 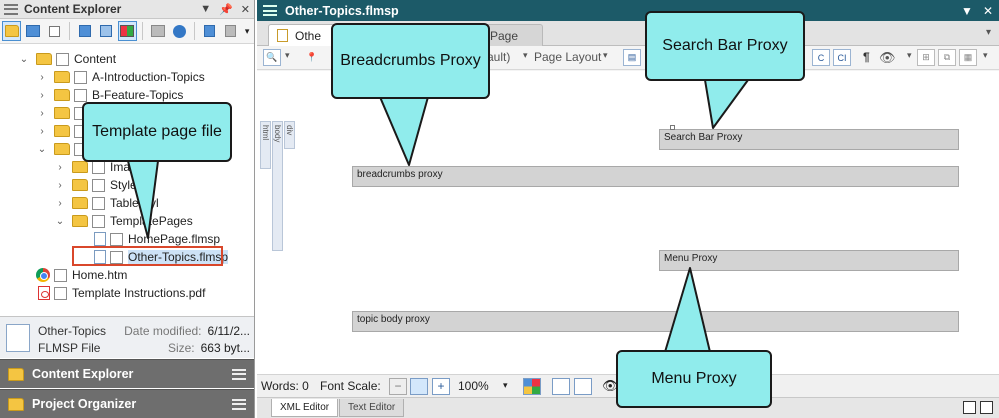 What do you see at coordinates (985, 55) in the screenshot?
I see `toolbar-overflow-icon: ▾` at bounding box center [985, 55].